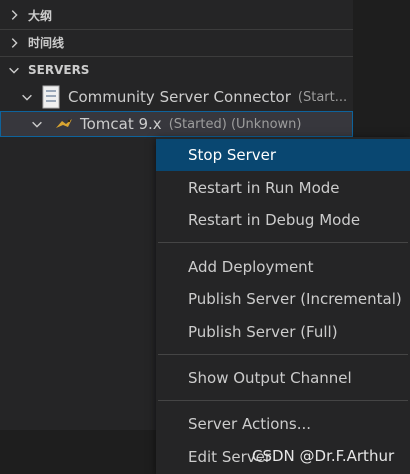 The image size is (410, 474). What do you see at coordinates (323, 456) in the screenshot?
I see `watermark: CSDN @Dr.F.Arthur` at bounding box center [323, 456].